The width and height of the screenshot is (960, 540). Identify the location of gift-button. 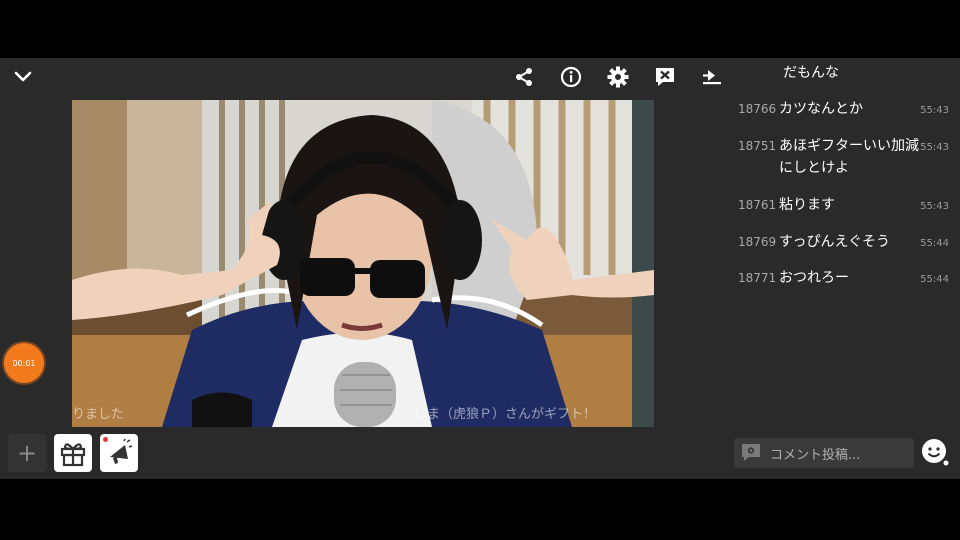
(73, 453).